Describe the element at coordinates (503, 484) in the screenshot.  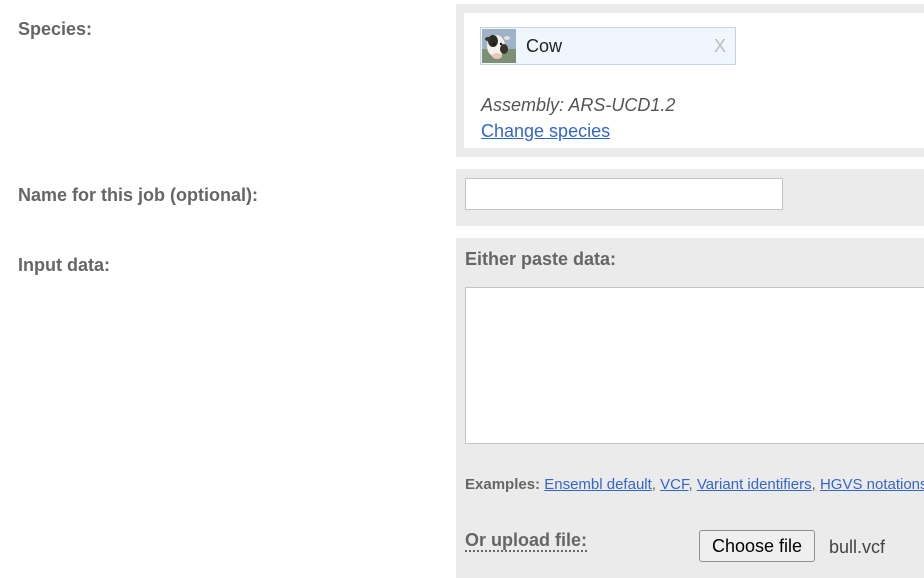
I see `examples-label: Examples:` at that location.